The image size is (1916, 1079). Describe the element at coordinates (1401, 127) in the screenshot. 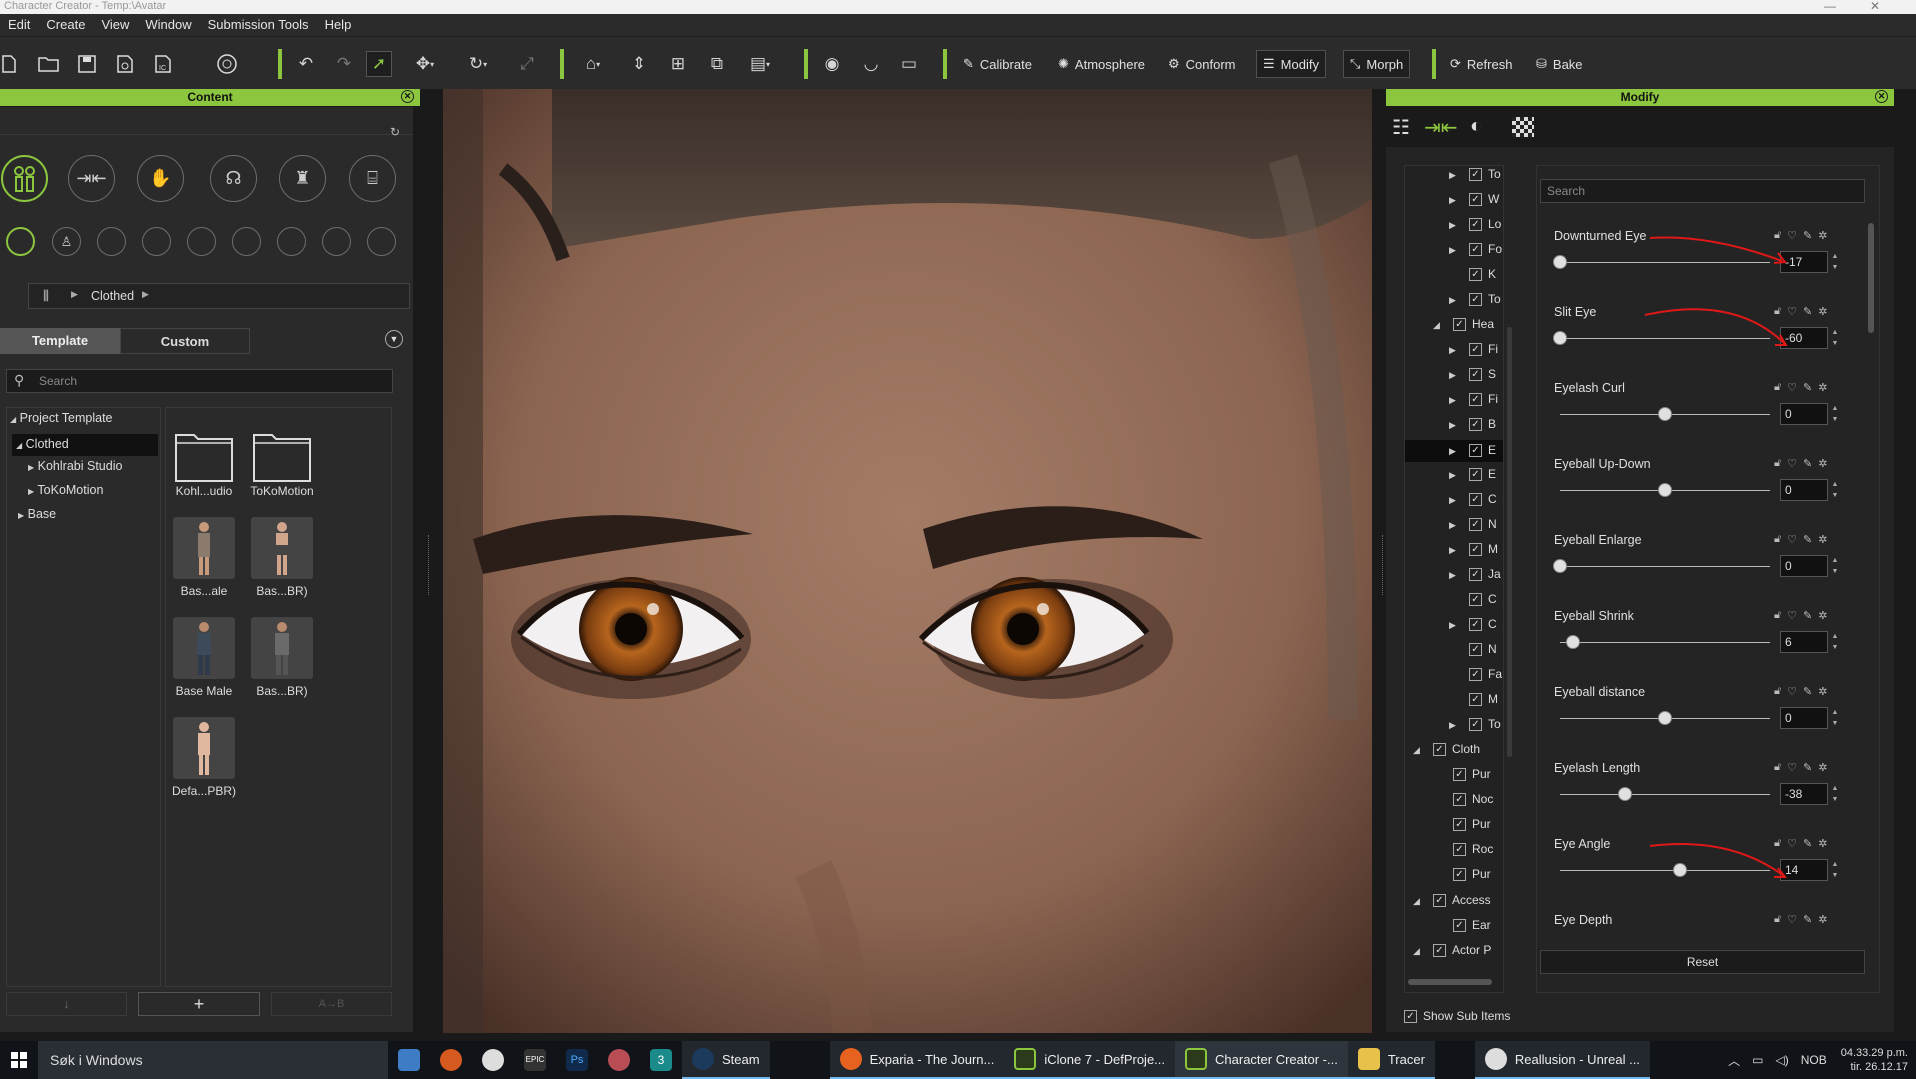

I see `sliders-tab-icon: ☷` at that location.